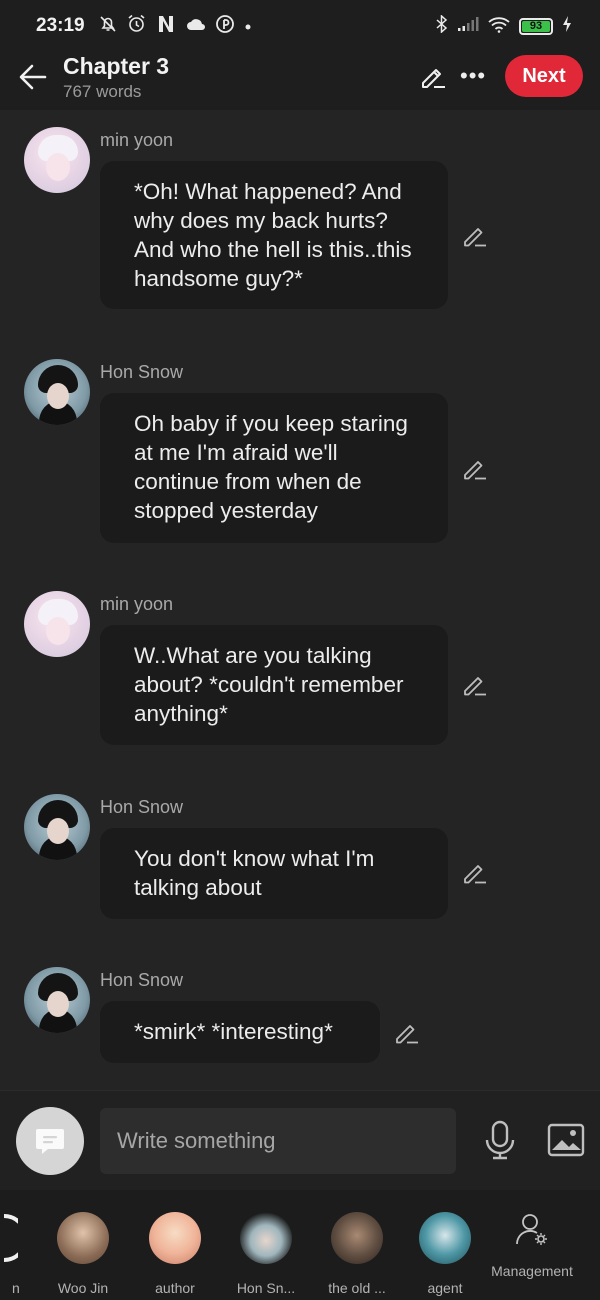 The image size is (600, 1300). What do you see at coordinates (468, 26) in the screenshot?
I see `signal-icon` at bounding box center [468, 26].